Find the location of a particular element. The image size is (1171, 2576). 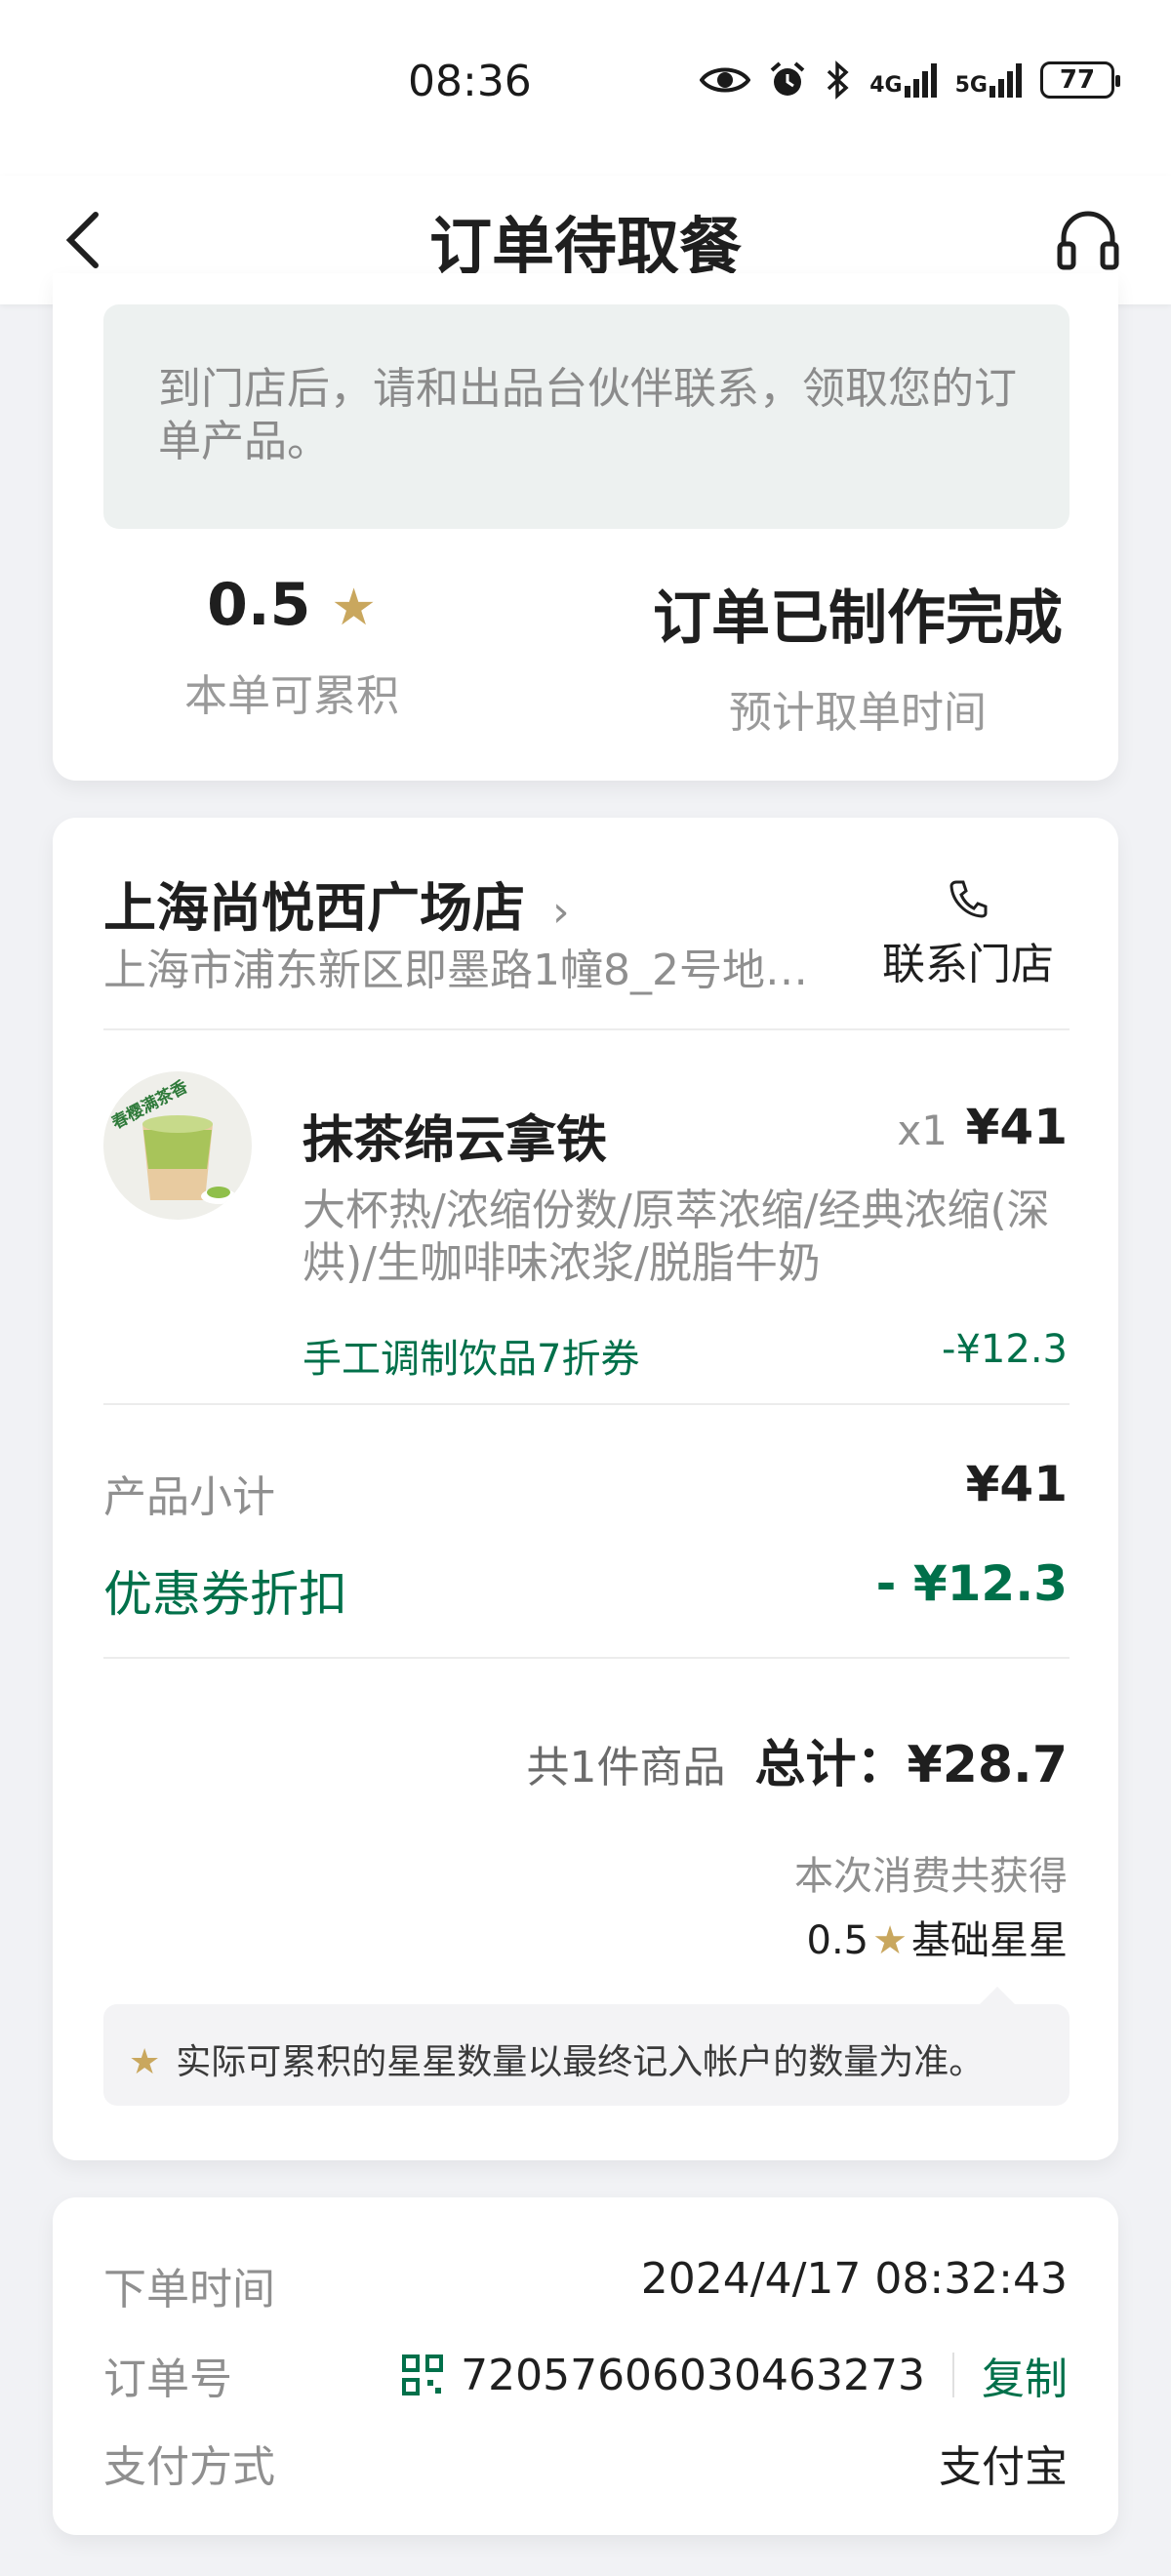

earned-stars-value: 0.5 is located at coordinates (837, 1940).